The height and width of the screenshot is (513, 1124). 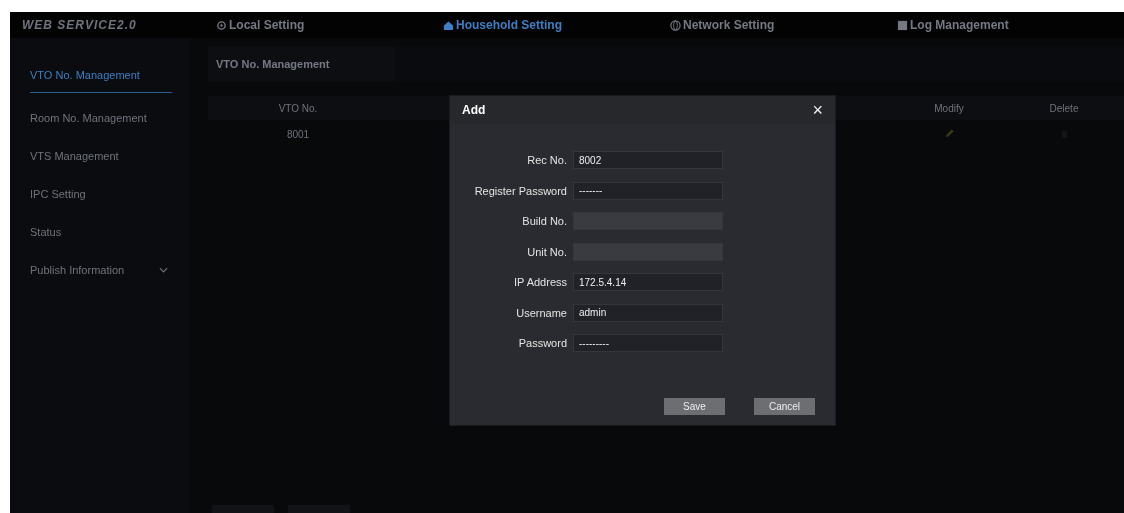 What do you see at coordinates (100, 232) in the screenshot?
I see `sidebar-item: Status` at bounding box center [100, 232].